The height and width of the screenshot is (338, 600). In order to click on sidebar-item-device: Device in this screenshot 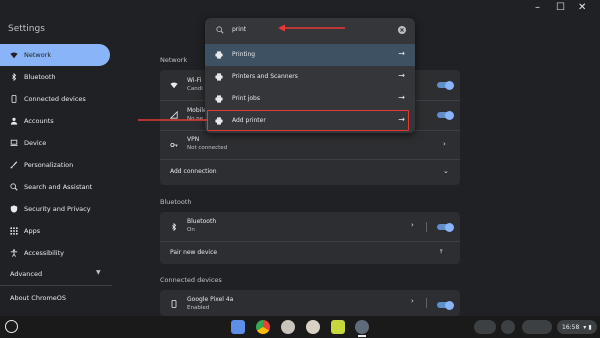, I will do `click(55, 143)`.